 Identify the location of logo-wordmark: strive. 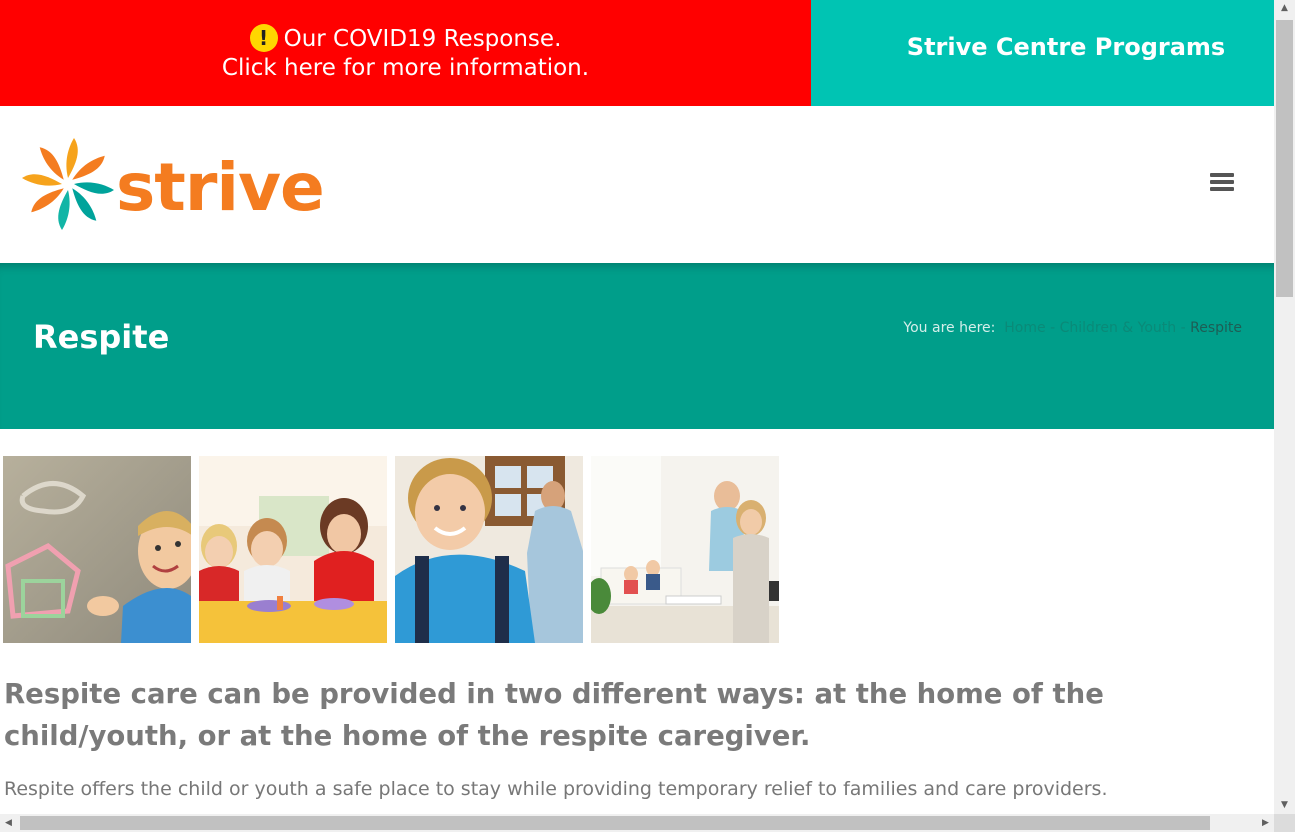
(220, 187).